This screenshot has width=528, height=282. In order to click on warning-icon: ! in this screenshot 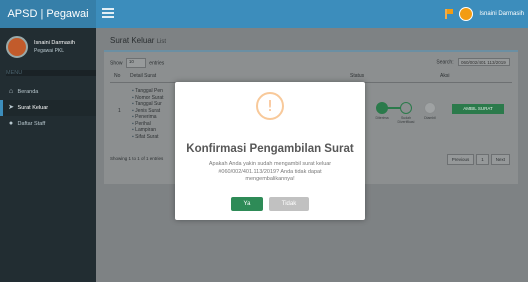, I will do `click(270, 106)`.